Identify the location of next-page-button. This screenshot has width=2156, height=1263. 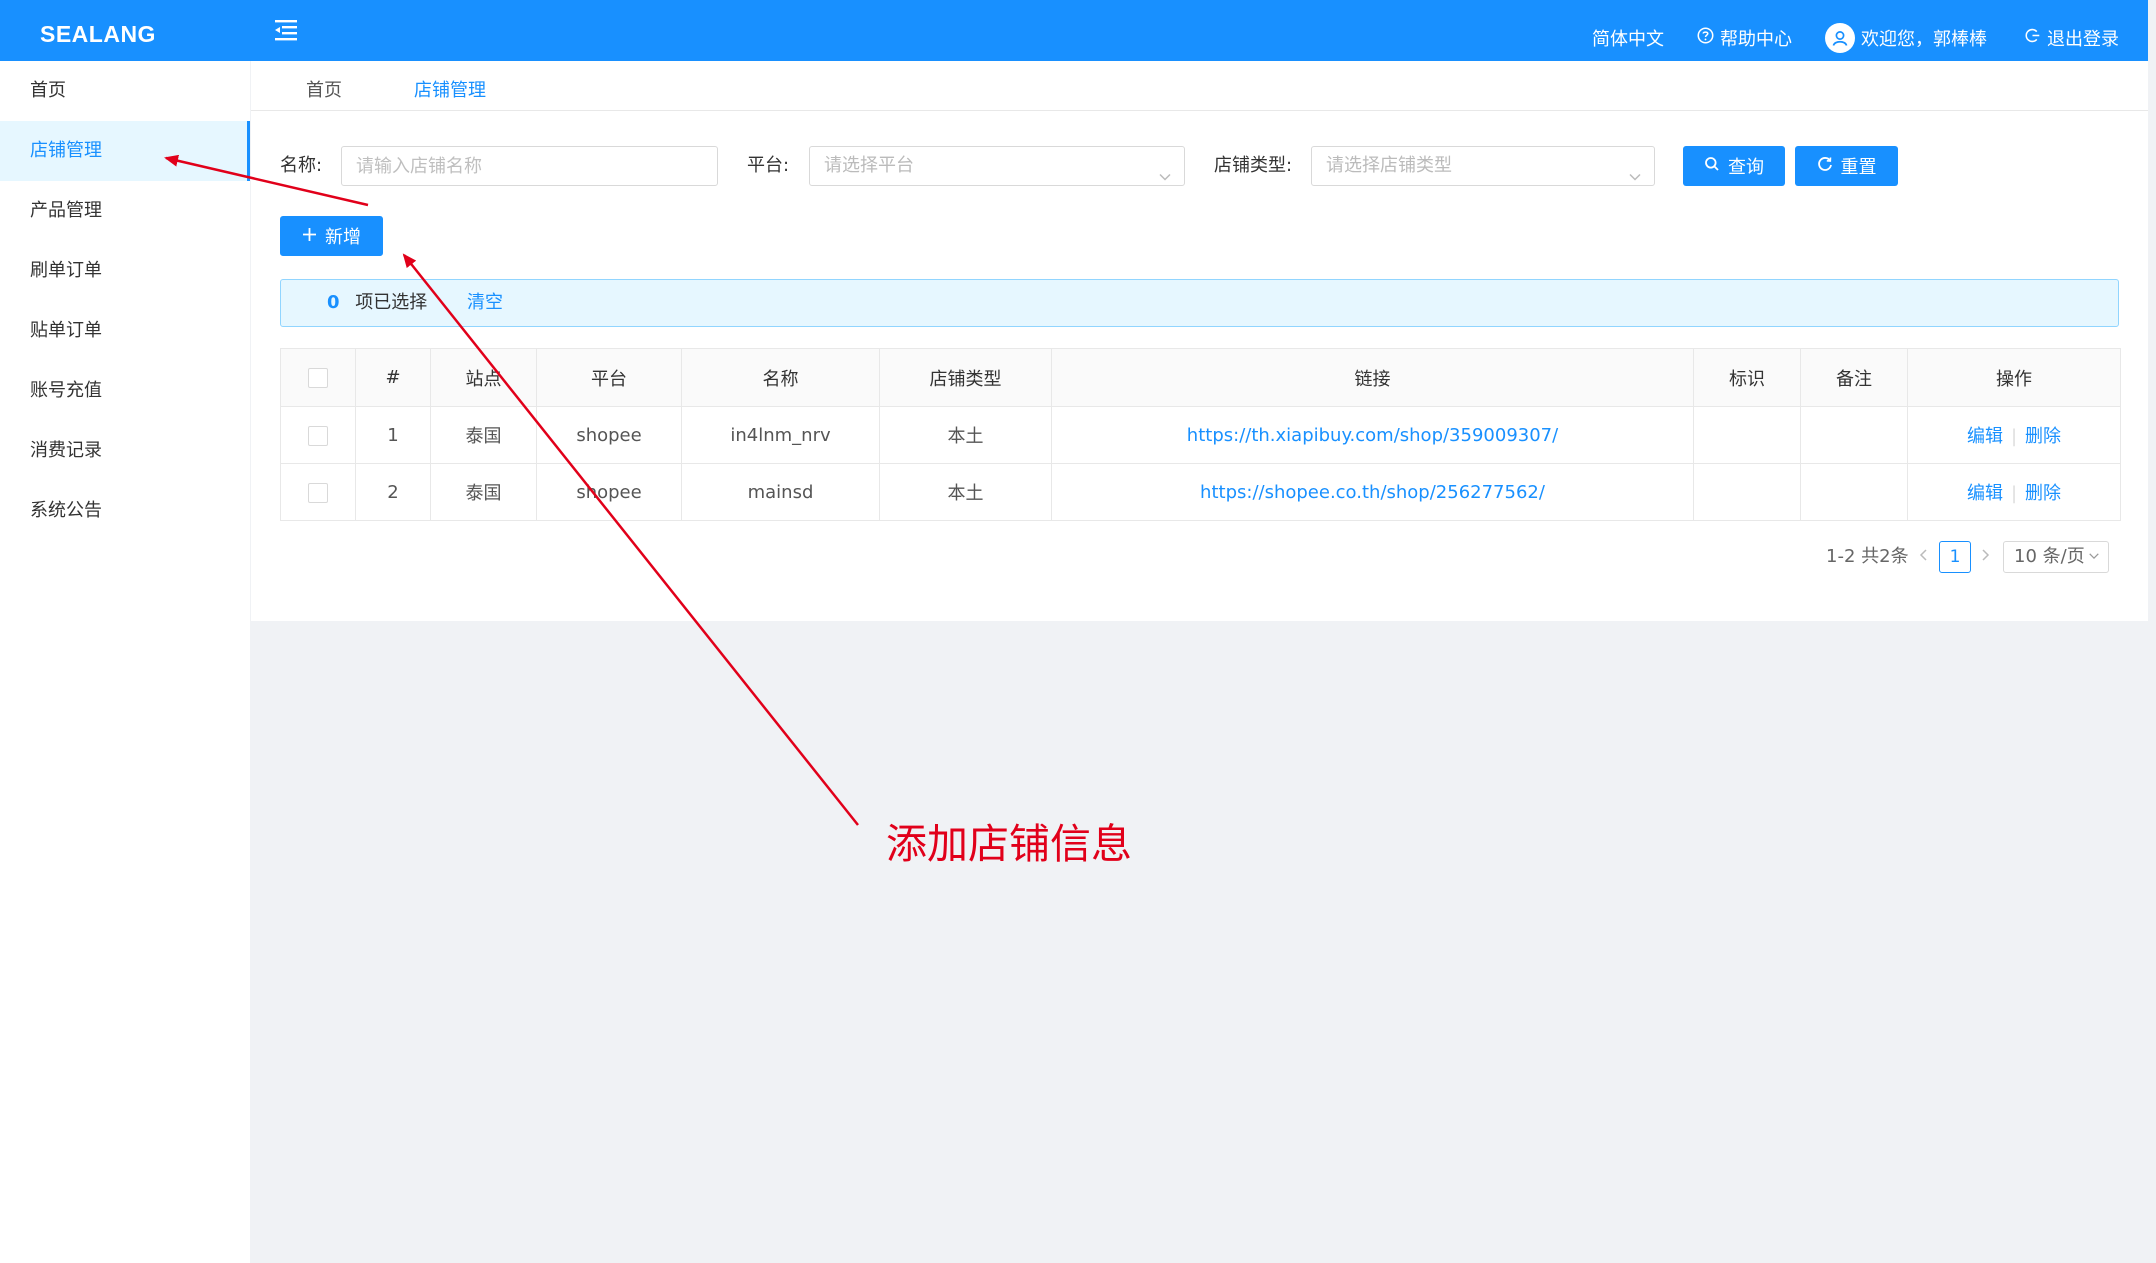
(1985, 557).